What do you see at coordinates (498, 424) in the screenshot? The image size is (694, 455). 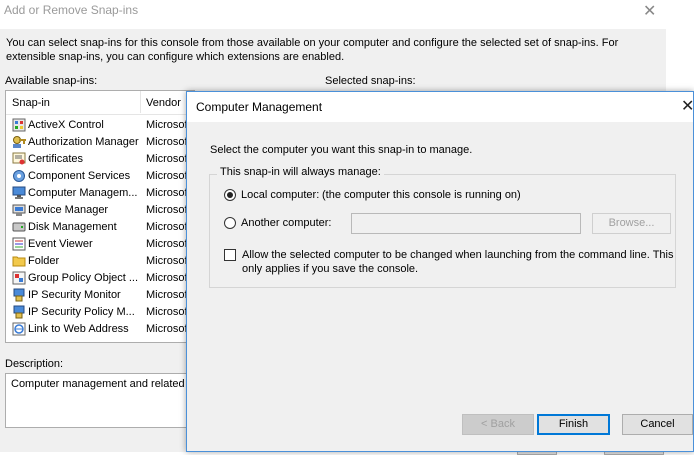 I see `back-button: < Back` at bounding box center [498, 424].